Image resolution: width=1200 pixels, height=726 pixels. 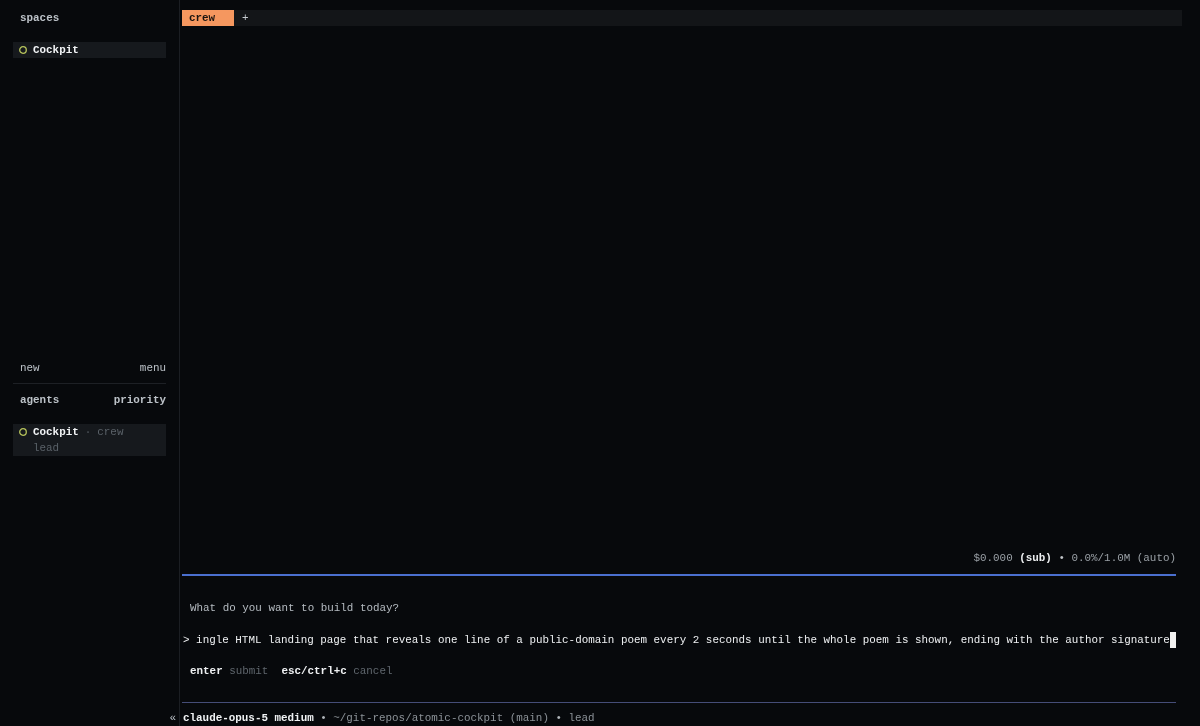 I want to click on sort-button: priority, so click(x=139, y=400).